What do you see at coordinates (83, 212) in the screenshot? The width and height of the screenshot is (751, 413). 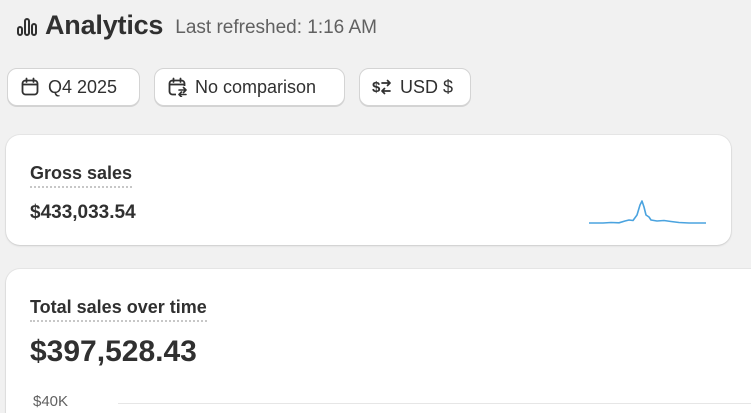 I see `gross-sales-value: $433,033.54` at bounding box center [83, 212].